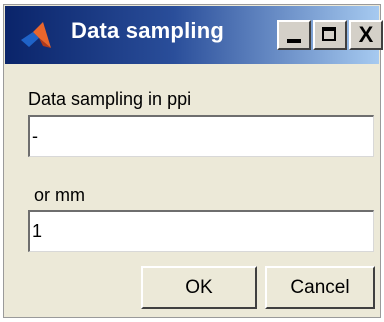 The width and height of the screenshot is (384, 322). I want to click on maximize-icon, so click(329, 34).